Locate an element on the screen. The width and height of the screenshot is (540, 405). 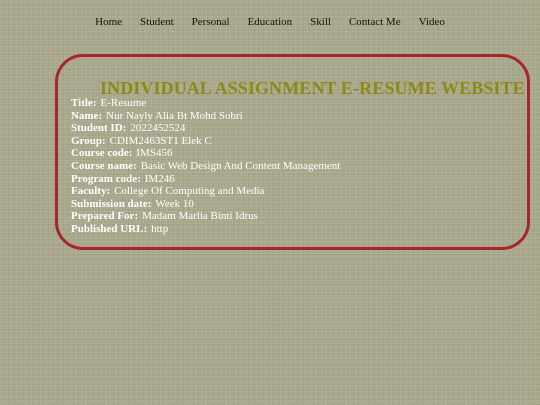
detail-label: Course code: is located at coordinates (102, 153).